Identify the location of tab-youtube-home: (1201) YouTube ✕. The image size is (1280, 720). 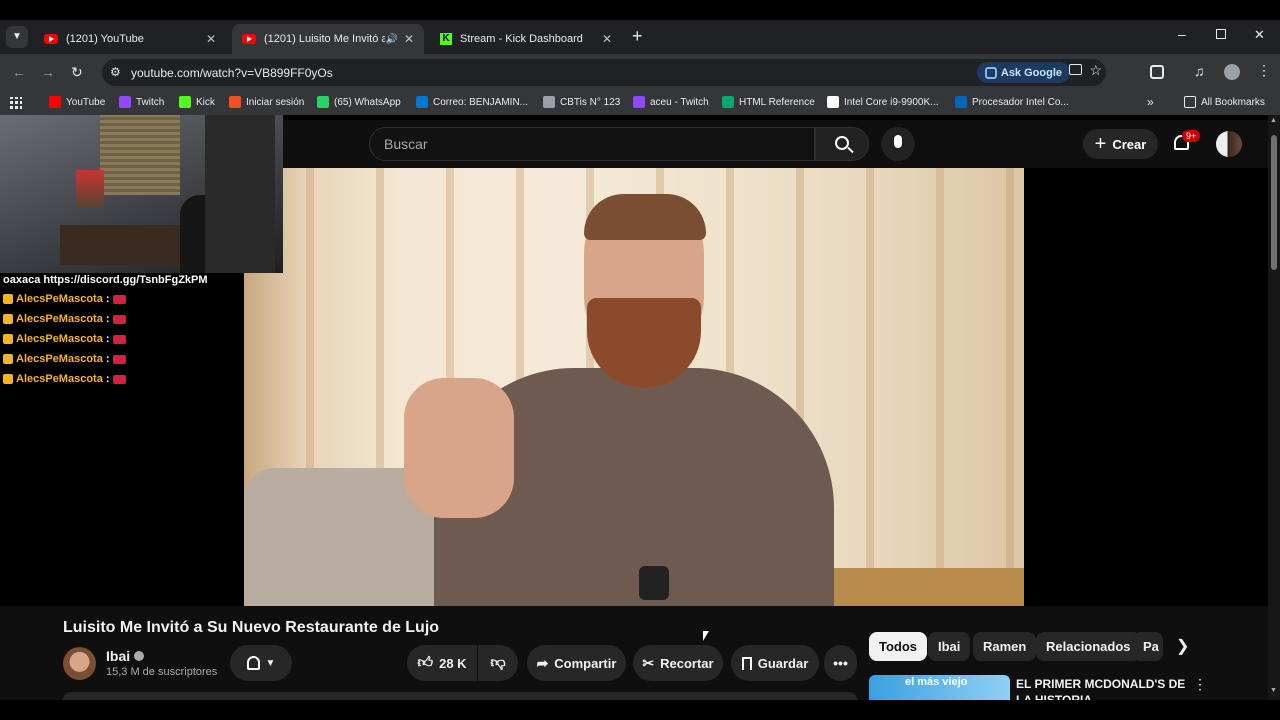
(130, 39).